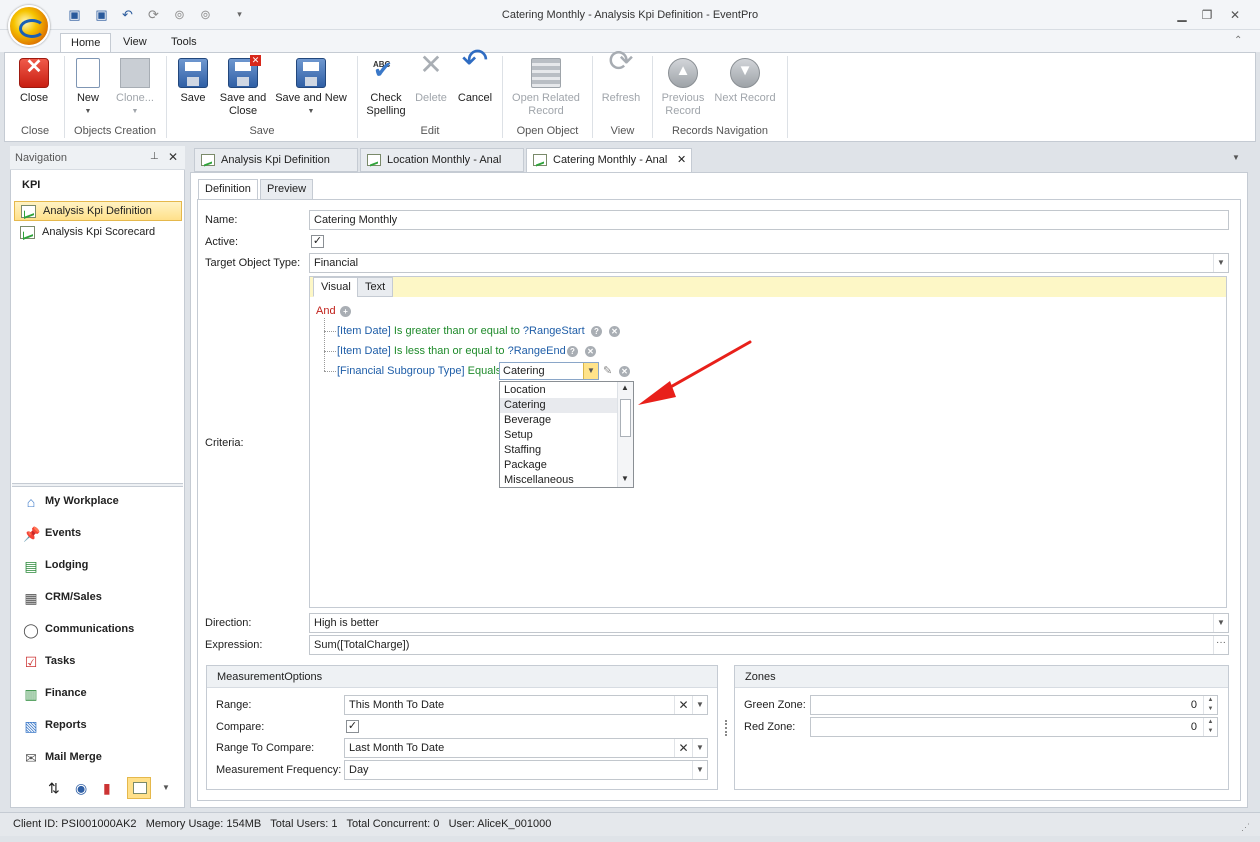  What do you see at coordinates (475, 79) in the screenshot?
I see `cancel-button: Cancel` at bounding box center [475, 79].